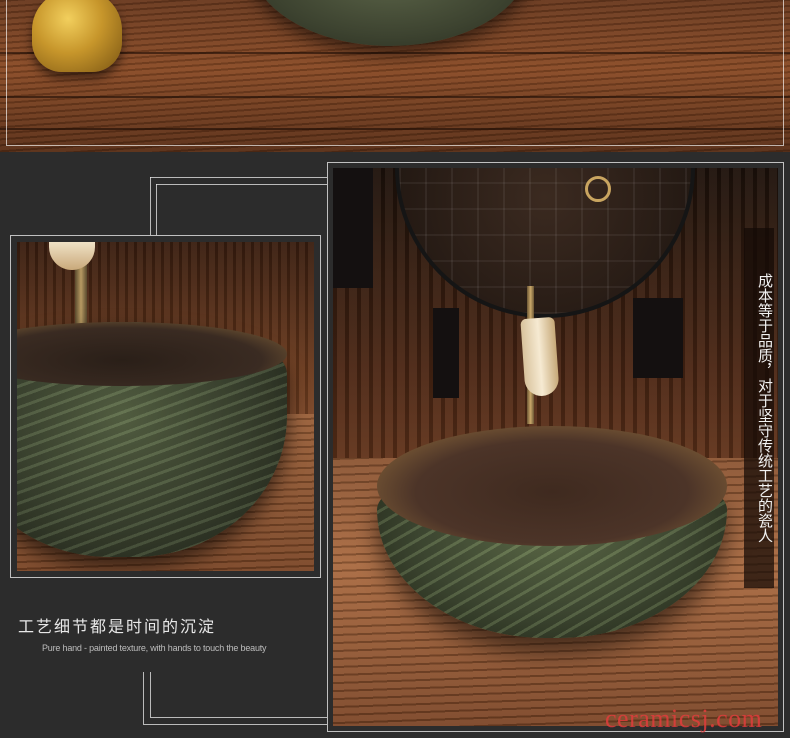  Describe the element at coordinates (156, 209) in the screenshot. I see `frame-line-vertical-top-inner` at that location.